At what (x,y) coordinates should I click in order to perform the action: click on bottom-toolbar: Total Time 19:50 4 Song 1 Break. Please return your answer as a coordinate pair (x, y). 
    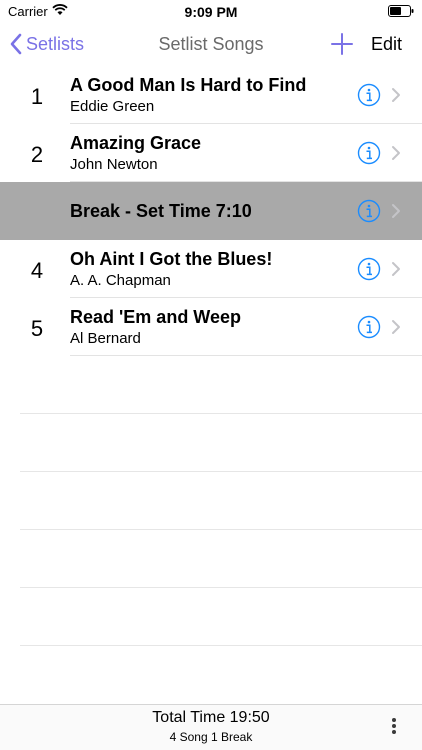
    Looking at the image, I should click on (211, 727).